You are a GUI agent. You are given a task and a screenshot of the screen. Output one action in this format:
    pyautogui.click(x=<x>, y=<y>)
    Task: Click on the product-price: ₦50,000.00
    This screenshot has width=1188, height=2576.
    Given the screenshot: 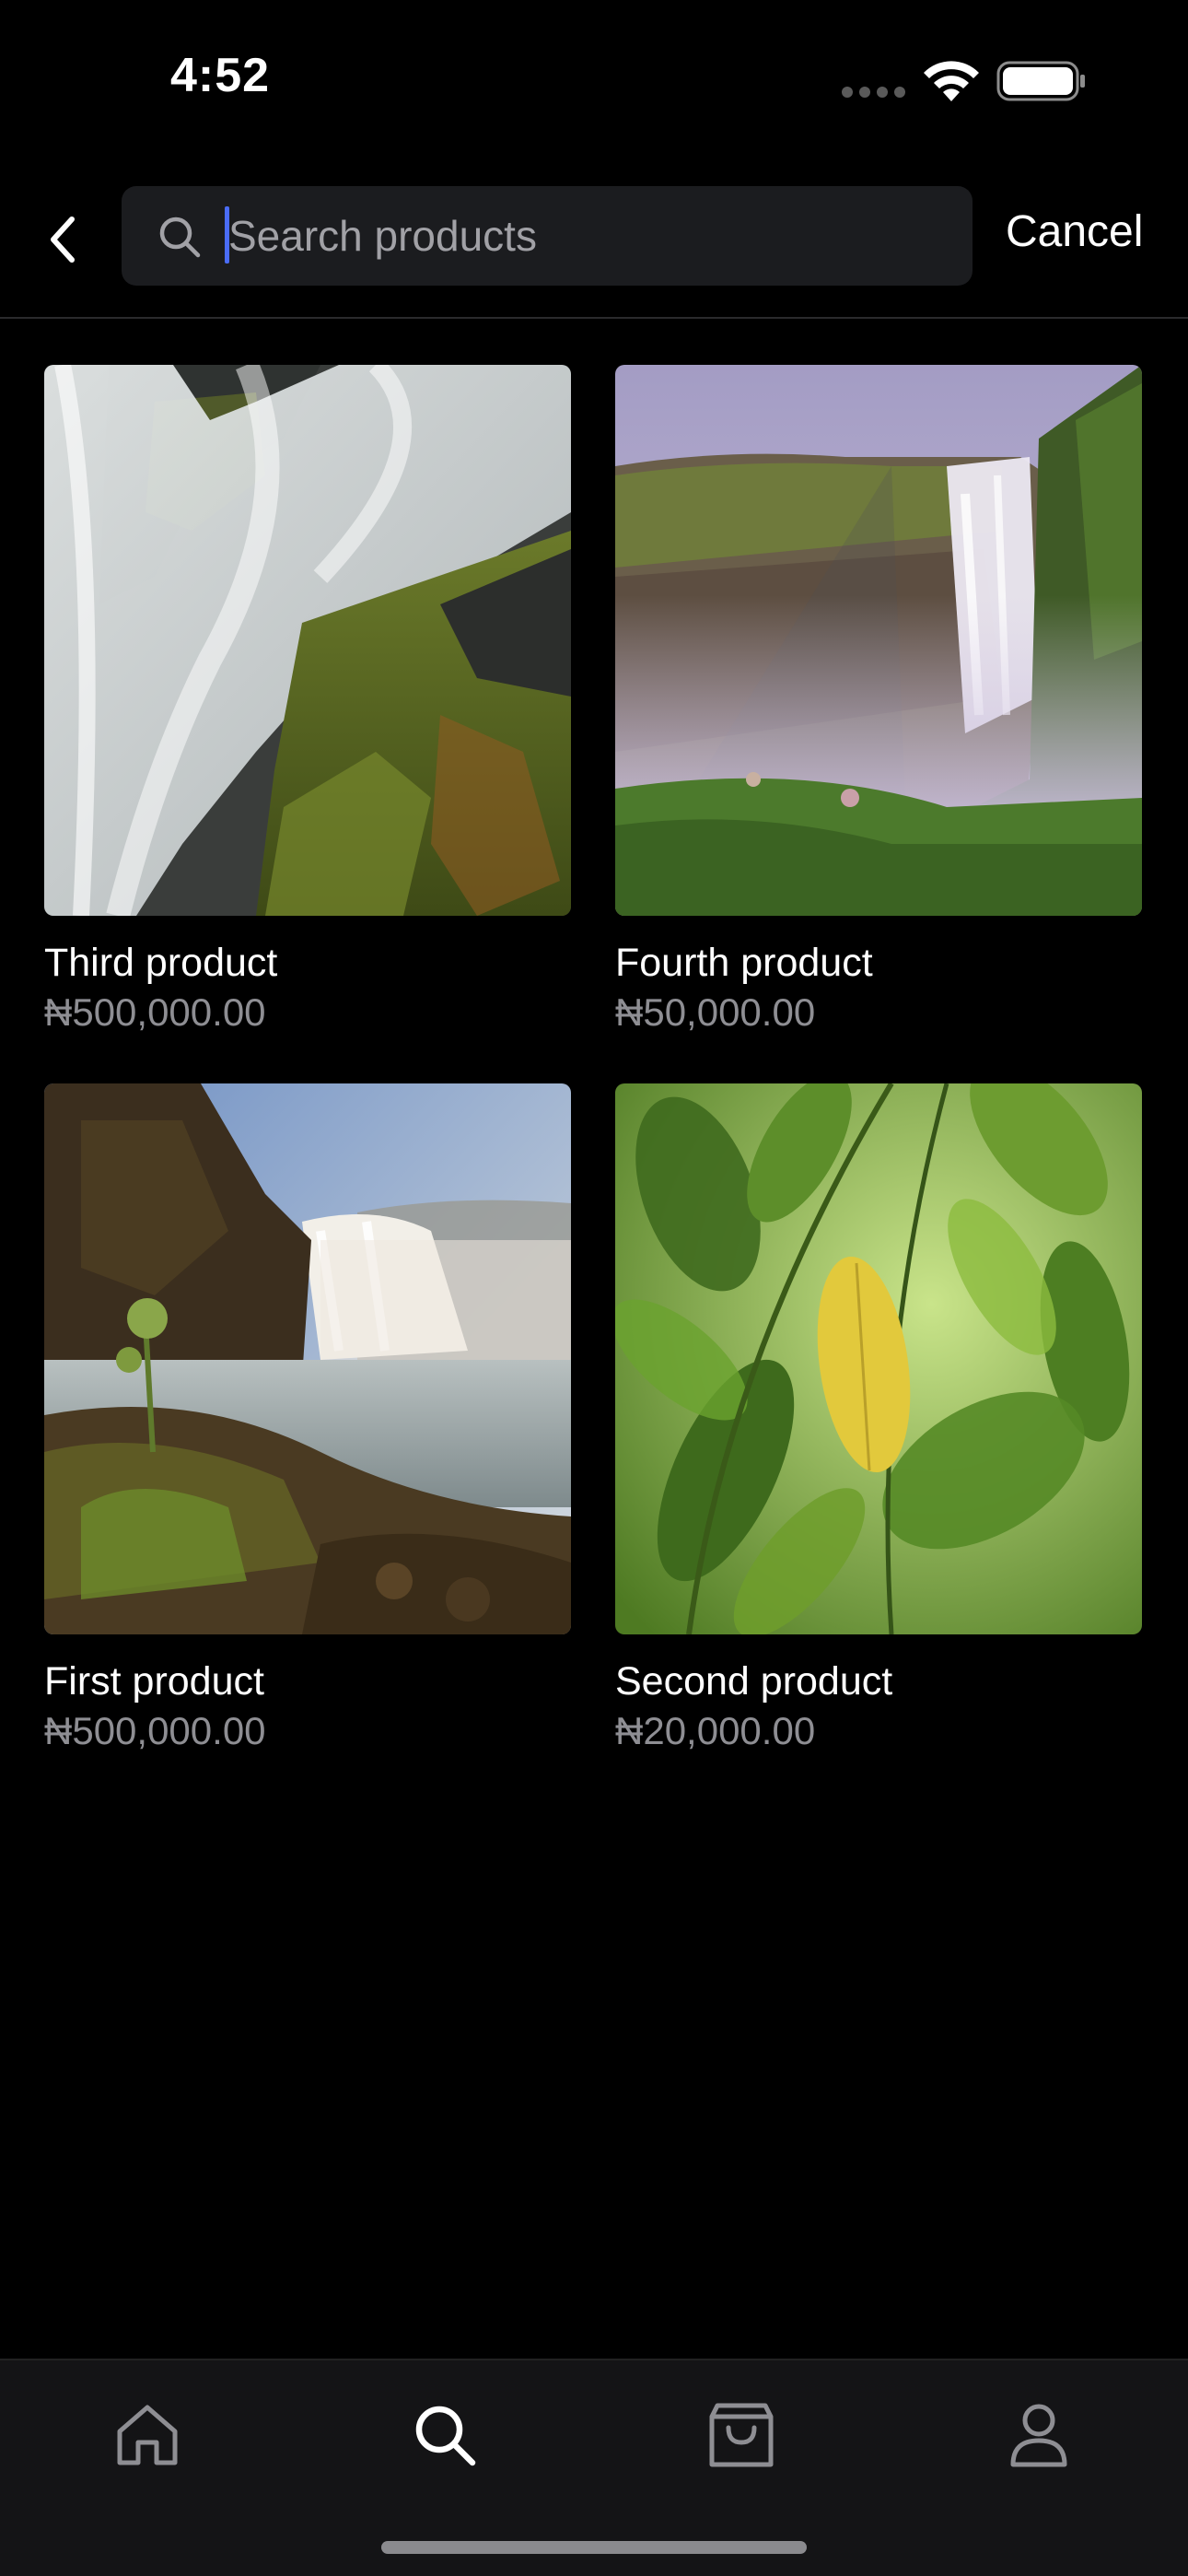 What is the action you would take?
    pyautogui.click(x=715, y=1012)
    